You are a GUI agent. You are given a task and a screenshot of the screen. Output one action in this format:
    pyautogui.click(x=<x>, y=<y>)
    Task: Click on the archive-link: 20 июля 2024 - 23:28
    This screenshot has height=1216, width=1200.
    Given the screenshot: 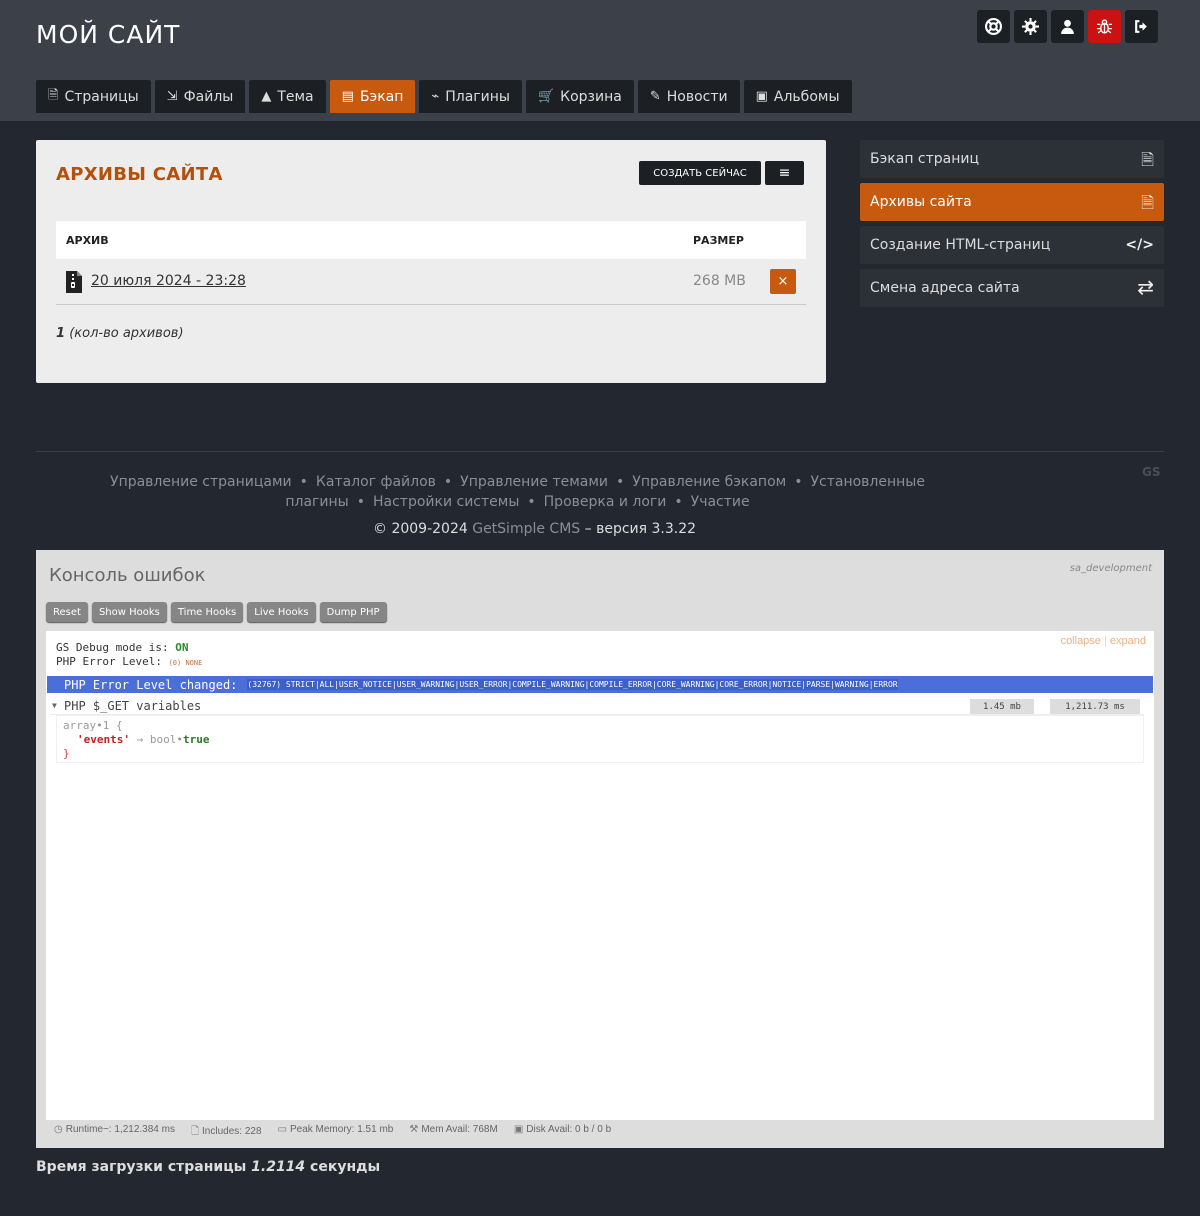 What is the action you would take?
    pyautogui.click(x=168, y=281)
    